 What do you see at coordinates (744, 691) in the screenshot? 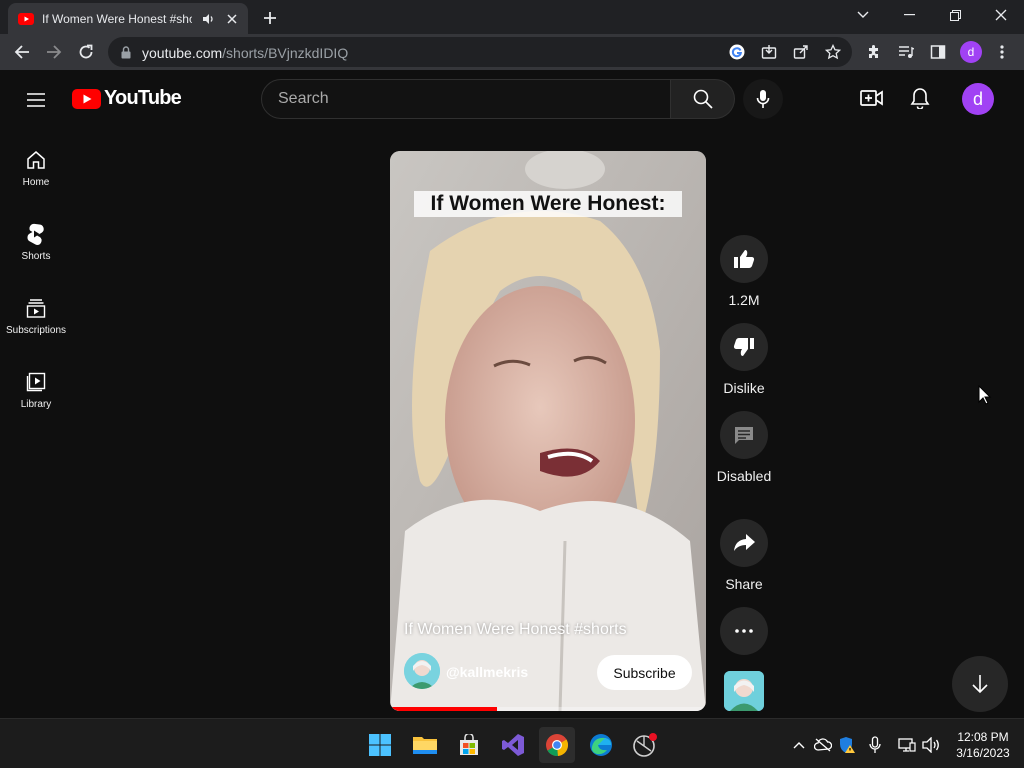
I see `sound-thumbnail` at bounding box center [744, 691].